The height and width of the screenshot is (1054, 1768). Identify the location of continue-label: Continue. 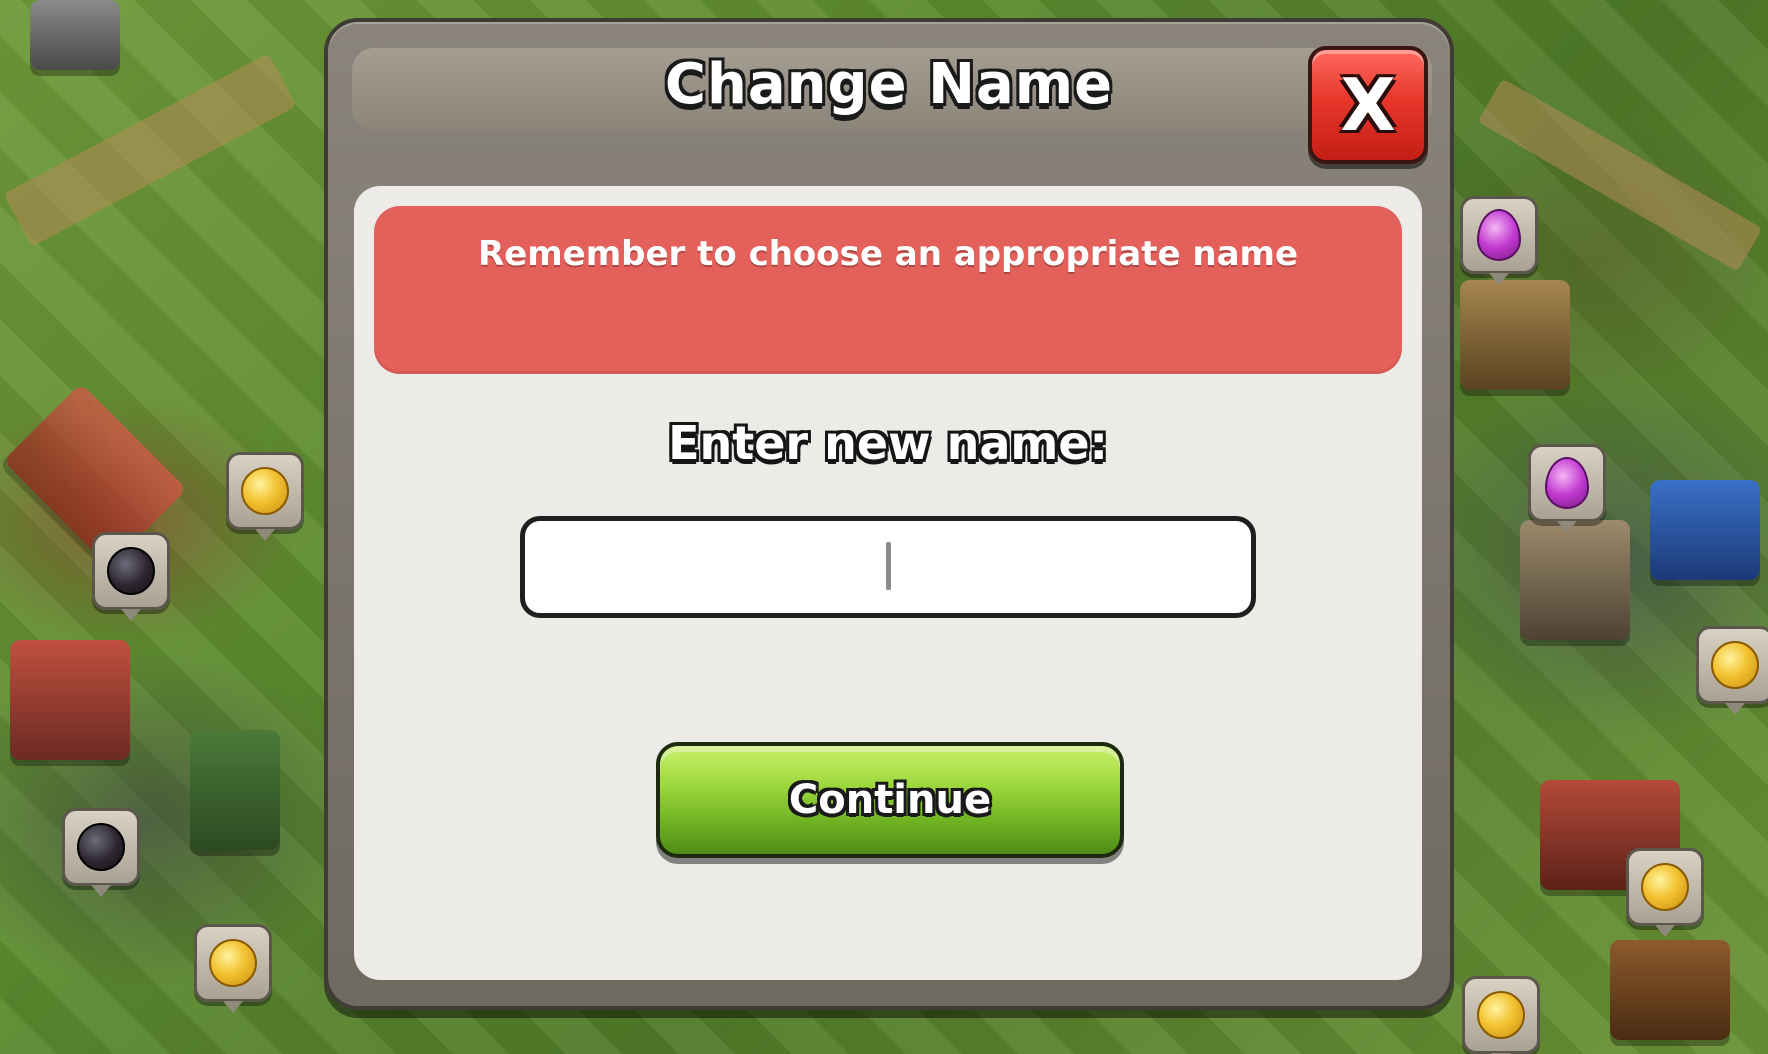
(890, 800).